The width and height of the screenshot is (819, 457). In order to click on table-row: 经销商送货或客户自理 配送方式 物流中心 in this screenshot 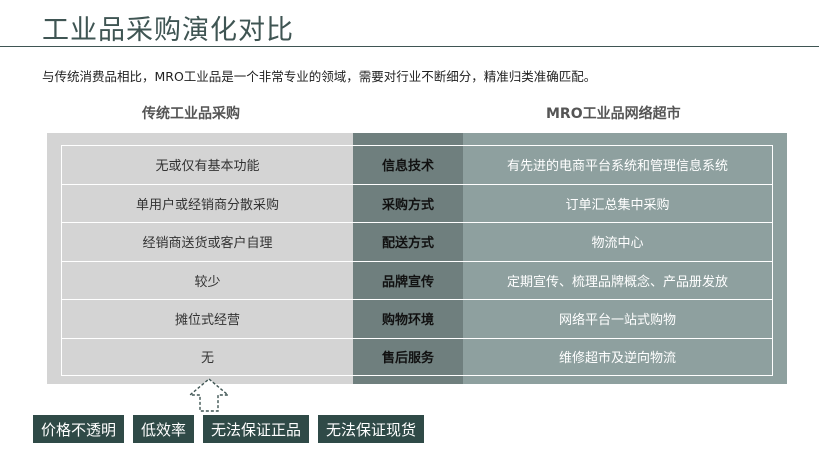, I will do `click(417, 241)`.